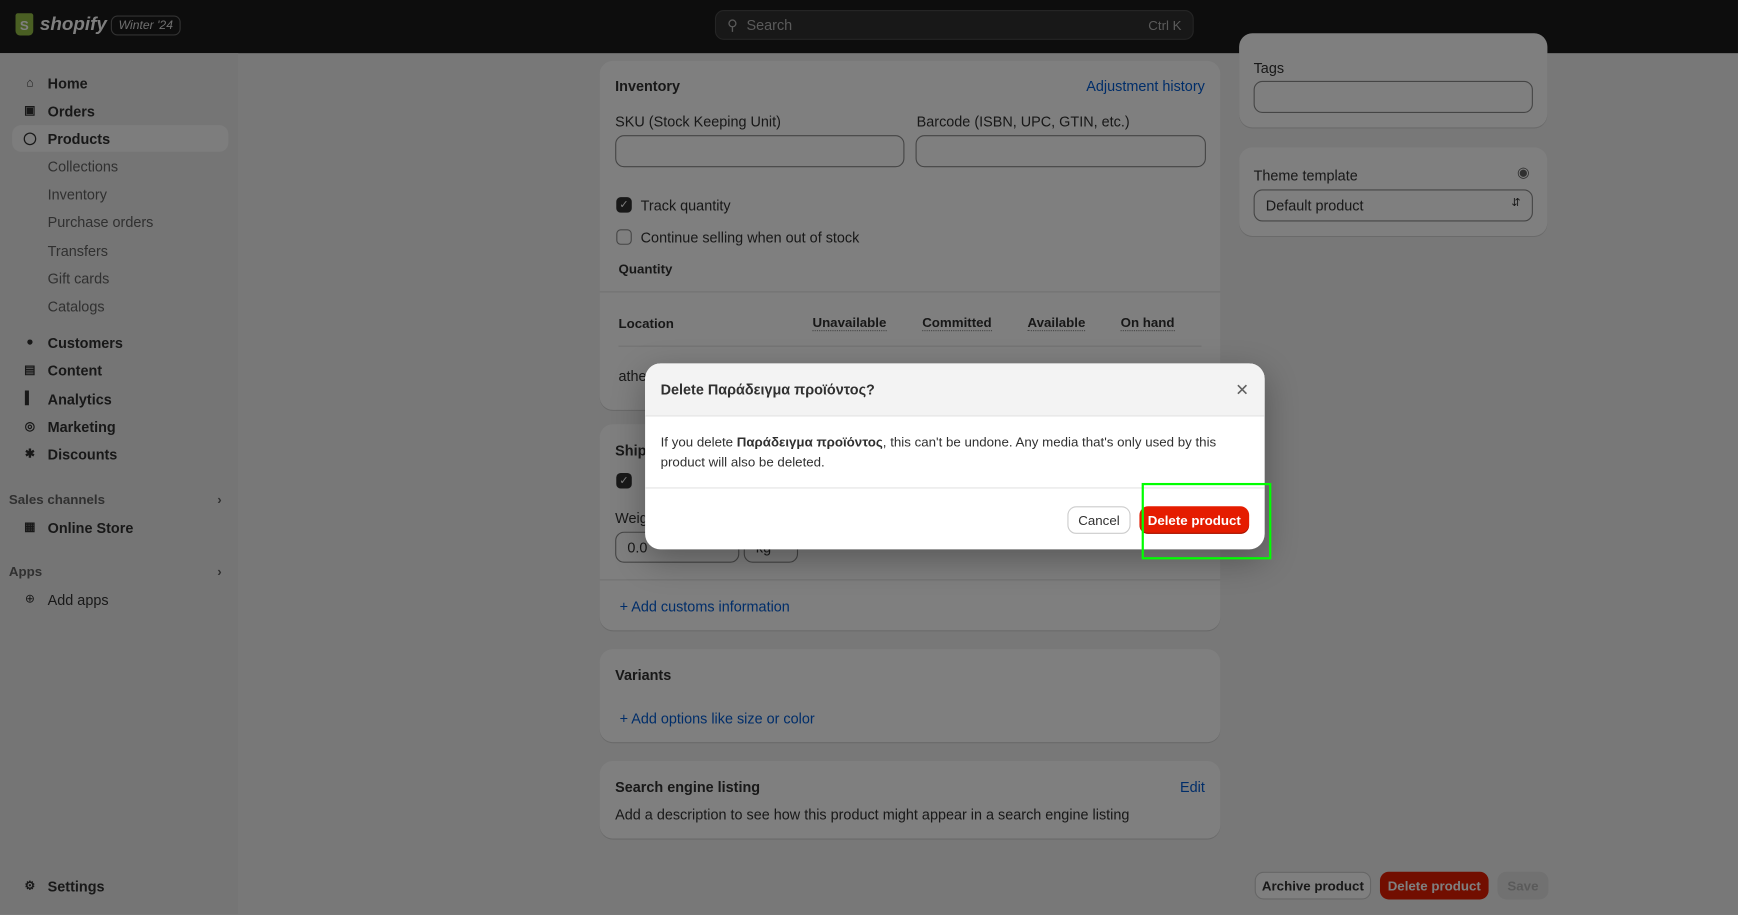  What do you see at coordinates (698, 442) in the screenshot?
I see `body-text: If you delete` at bounding box center [698, 442].